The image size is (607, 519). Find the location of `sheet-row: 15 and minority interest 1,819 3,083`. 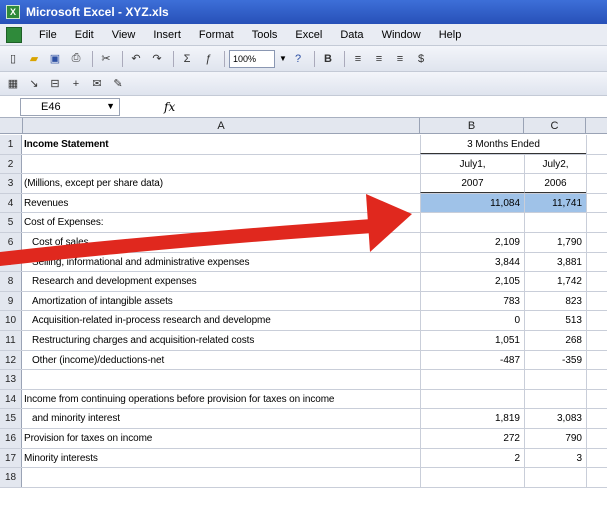

sheet-row: 15 and minority interest 1,819 3,083 is located at coordinates (303, 419).